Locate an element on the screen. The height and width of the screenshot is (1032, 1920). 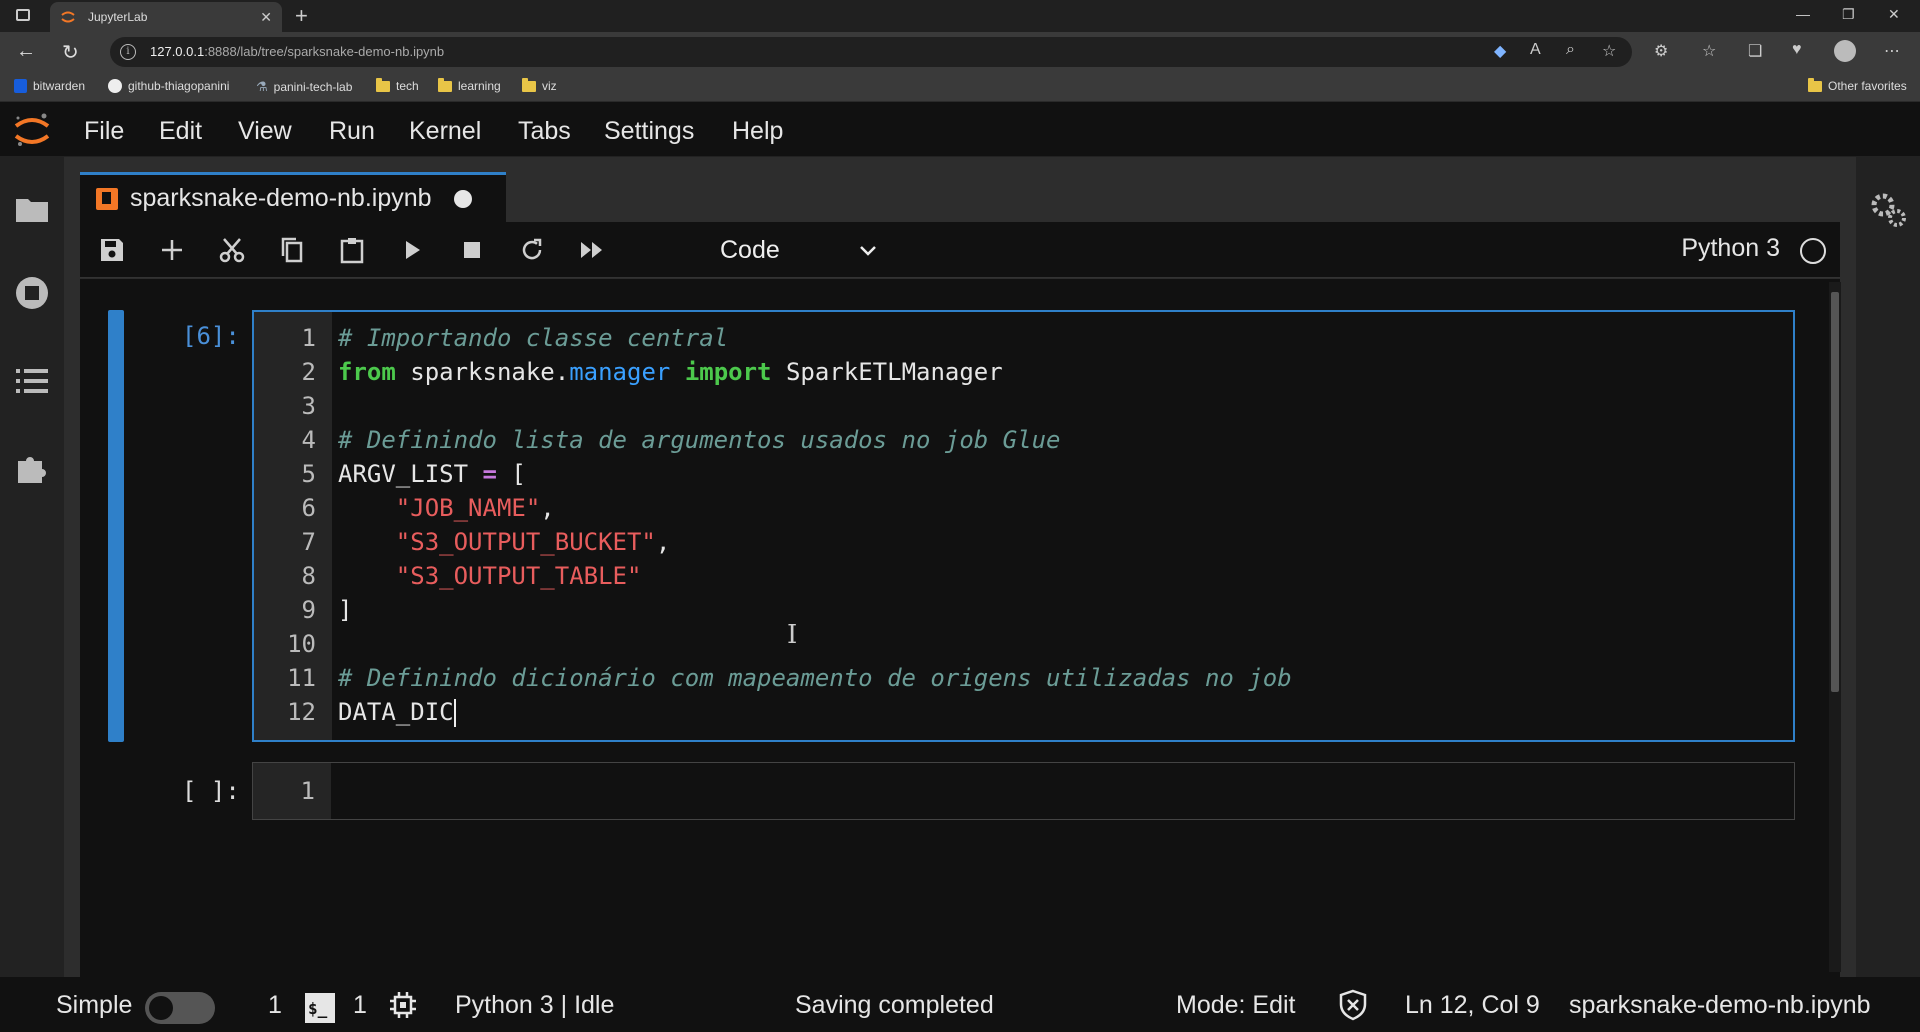
keyword-import: import is located at coordinates (728, 372).